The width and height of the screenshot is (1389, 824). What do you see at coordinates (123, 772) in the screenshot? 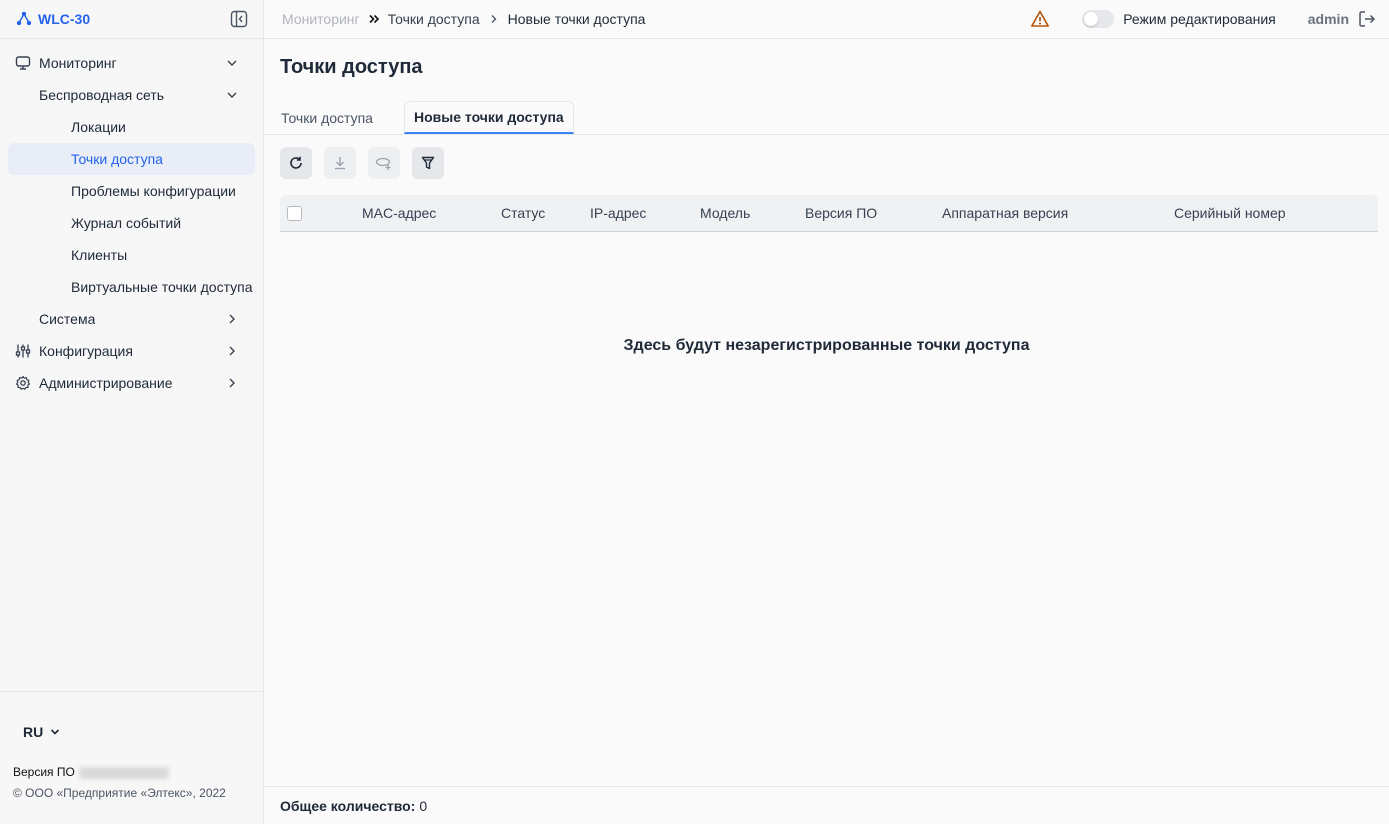
I see `version-value-redacted` at bounding box center [123, 772].